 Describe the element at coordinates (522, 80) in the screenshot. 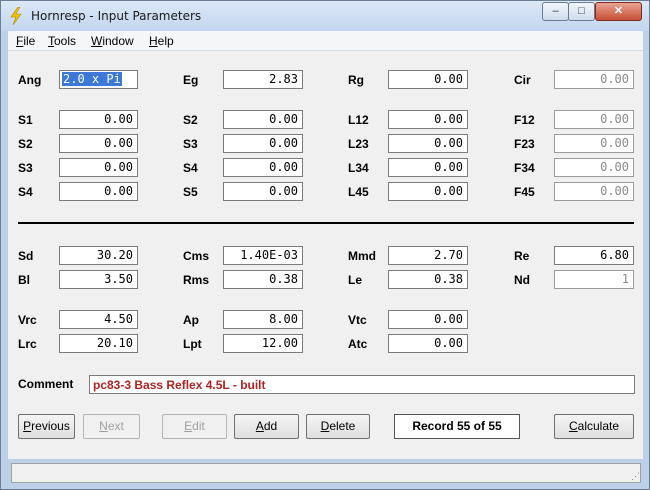

I see `label-cir: Cir` at that location.